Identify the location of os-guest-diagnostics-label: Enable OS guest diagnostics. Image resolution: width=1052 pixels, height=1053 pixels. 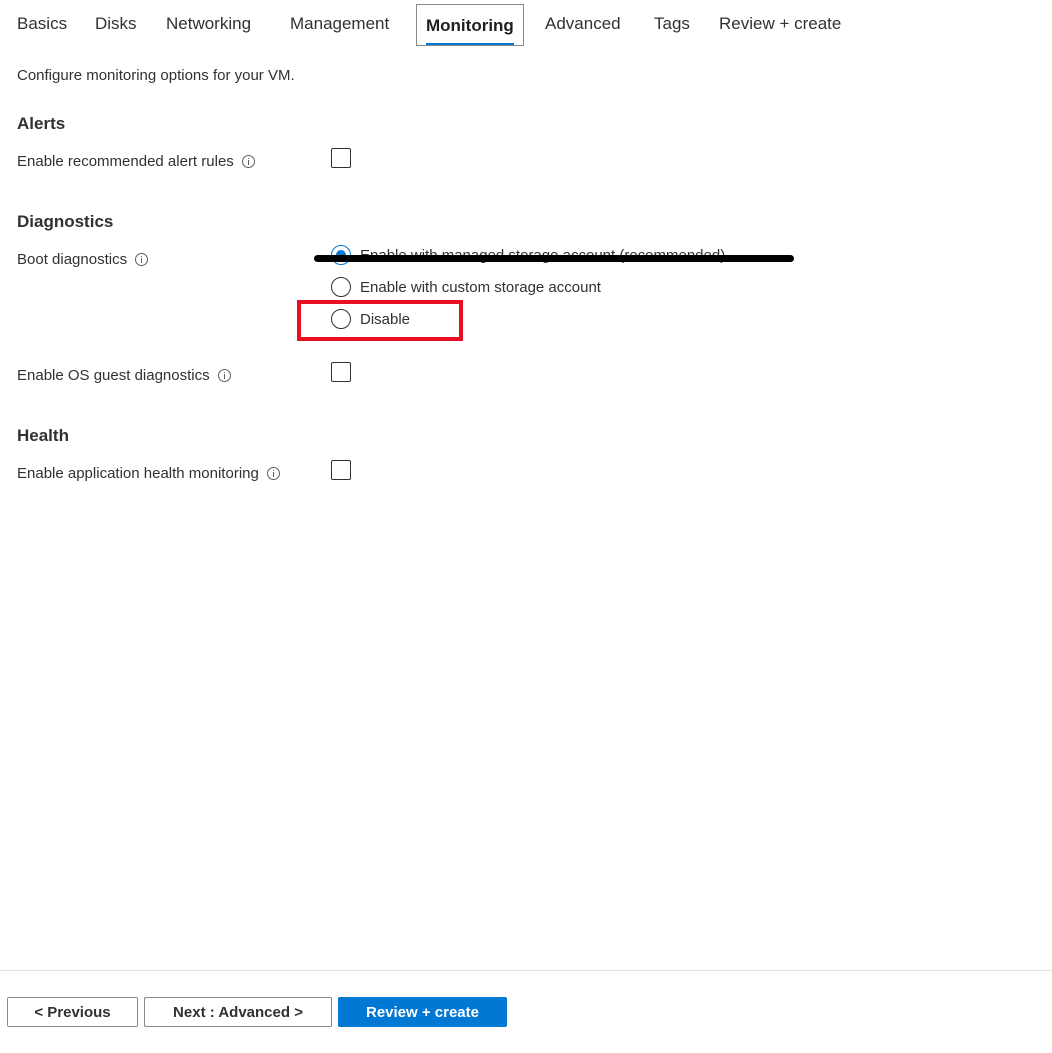
(113, 375).